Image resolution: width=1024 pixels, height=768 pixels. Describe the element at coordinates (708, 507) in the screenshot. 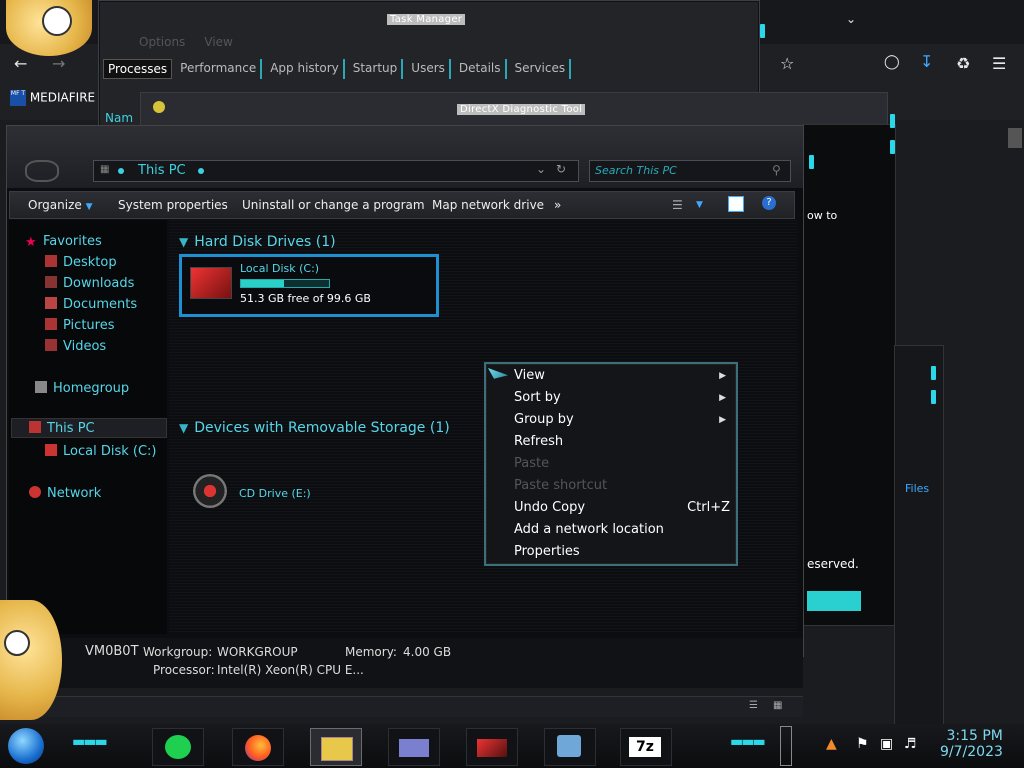

I see `context-menu-shortcut: Ctrl+Z` at that location.